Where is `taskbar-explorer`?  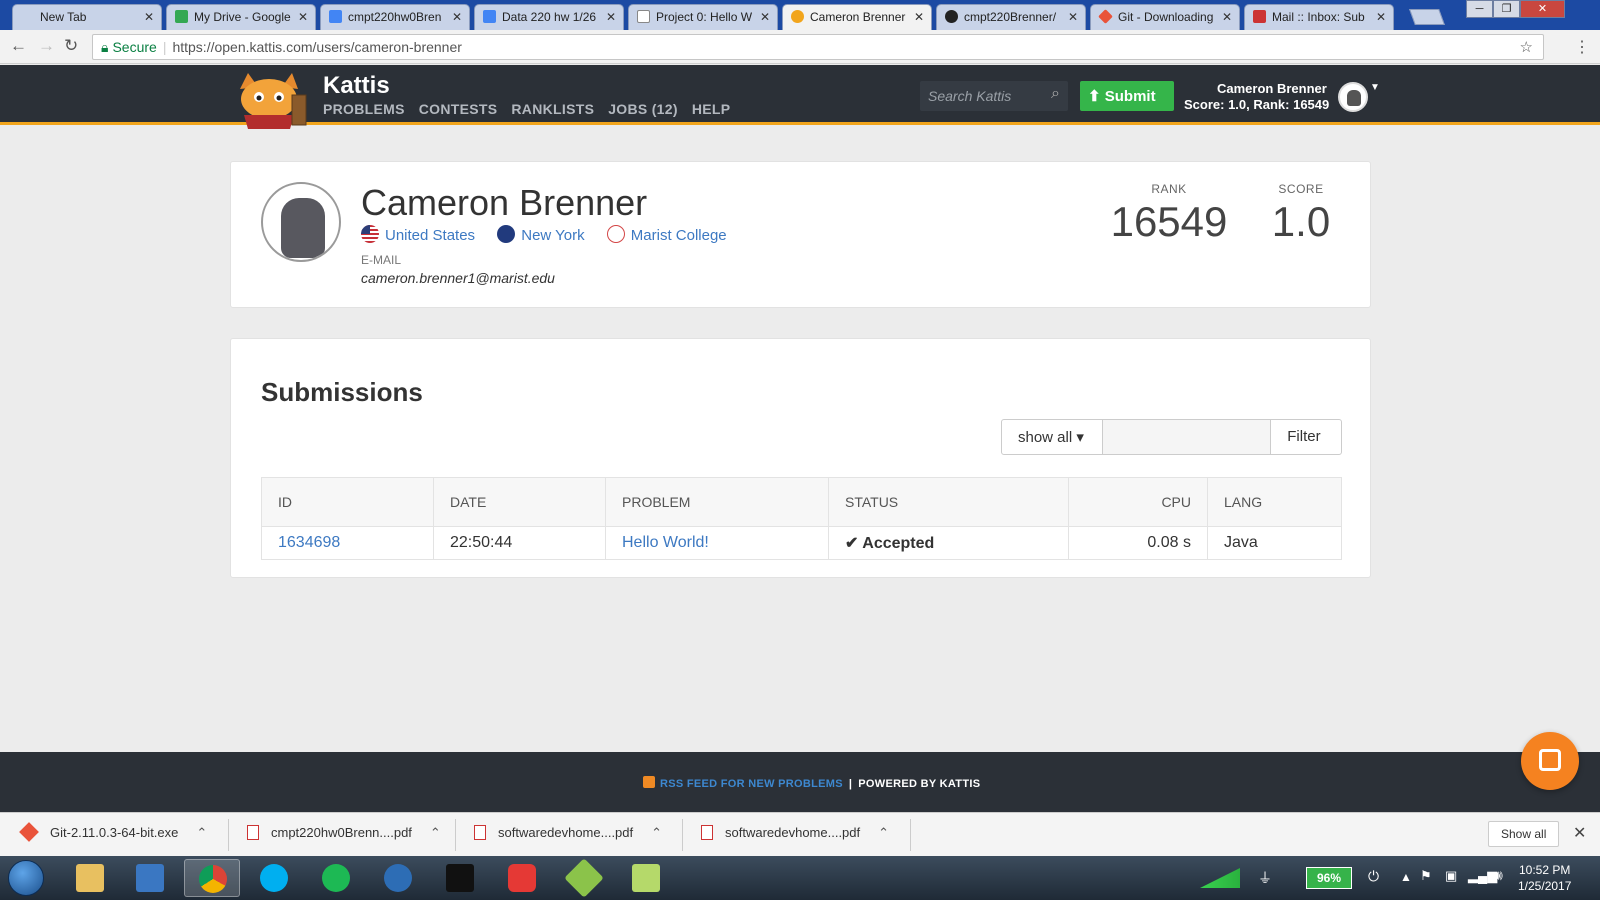
taskbar-explorer is located at coordinates (90, 878).